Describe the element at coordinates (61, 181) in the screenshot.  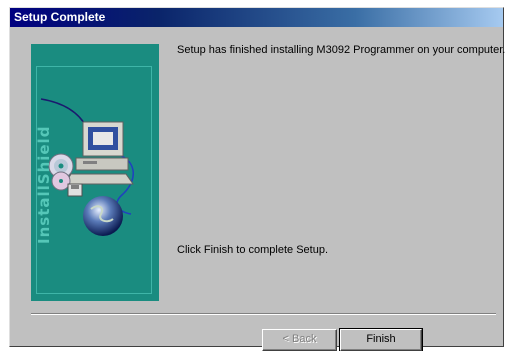
I see `cd-disc-icon` at that location.